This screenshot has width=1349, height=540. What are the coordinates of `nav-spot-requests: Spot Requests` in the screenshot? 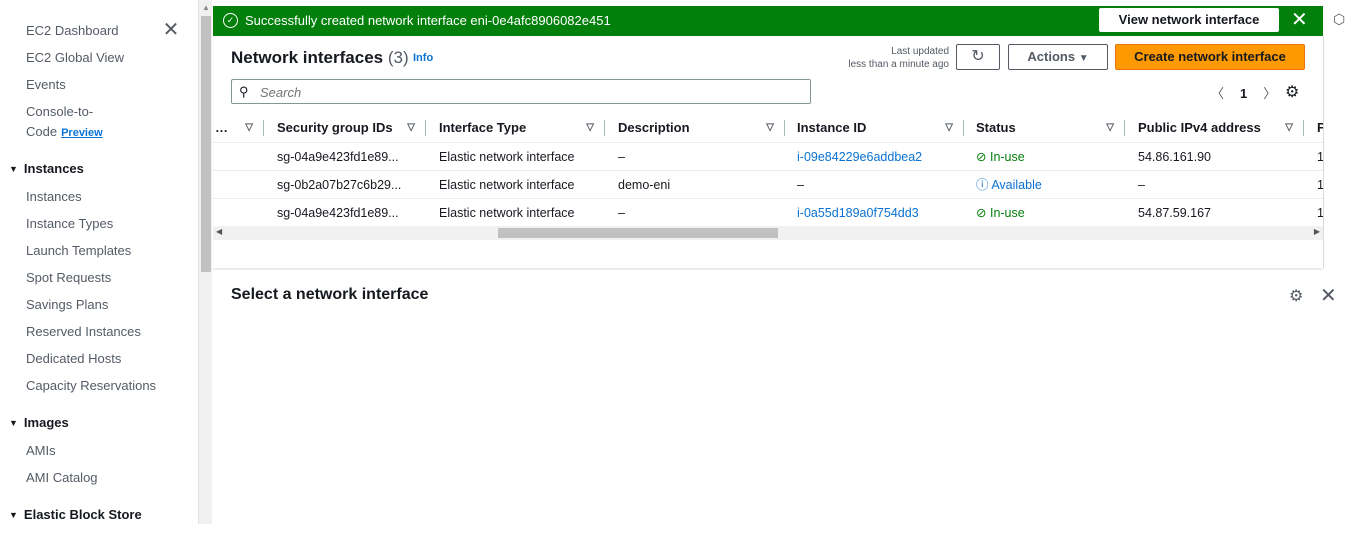 It's located at (68, 278).